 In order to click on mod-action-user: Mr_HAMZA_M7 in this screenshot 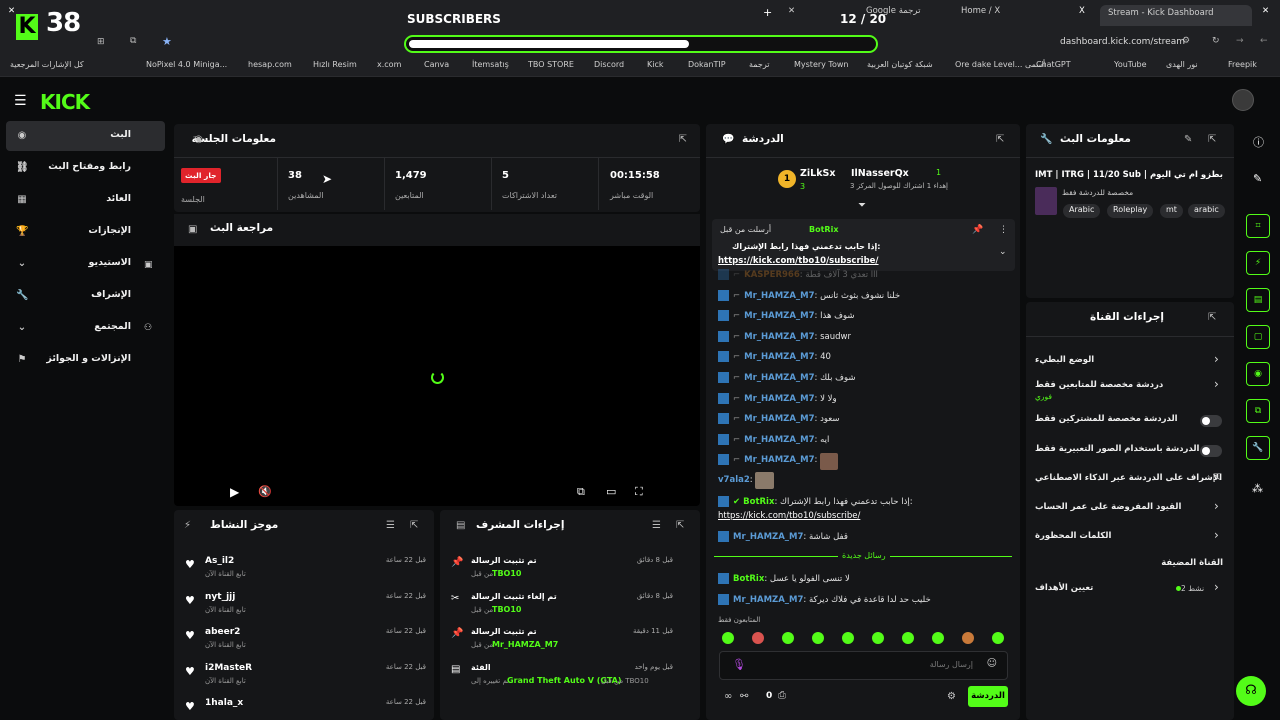, I will do `click(525, 644)`.